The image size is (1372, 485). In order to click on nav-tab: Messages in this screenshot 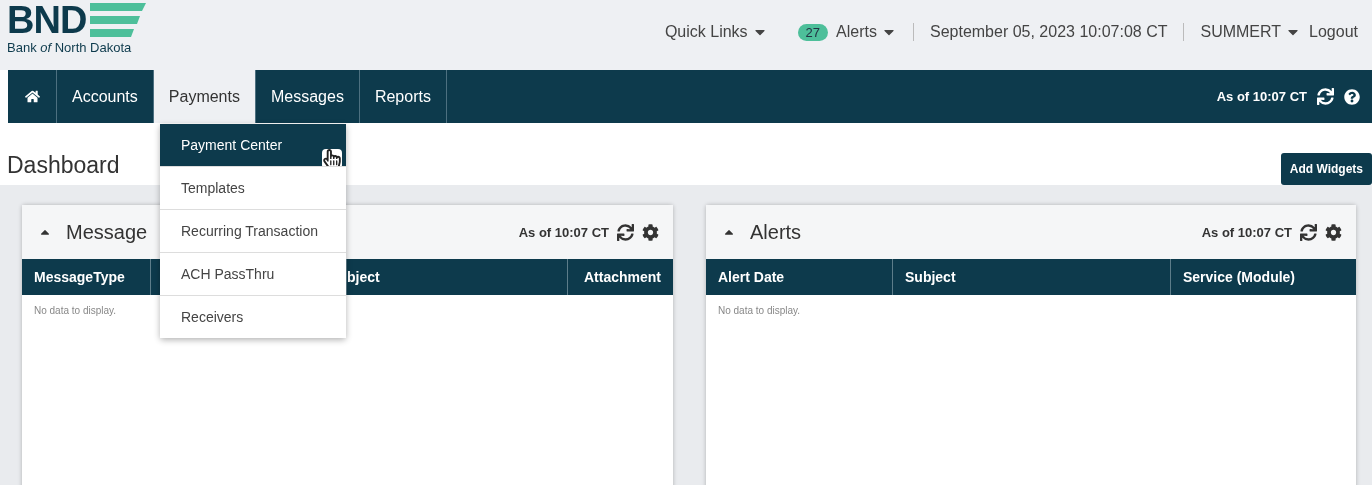, I will do `click(307, 96)`.